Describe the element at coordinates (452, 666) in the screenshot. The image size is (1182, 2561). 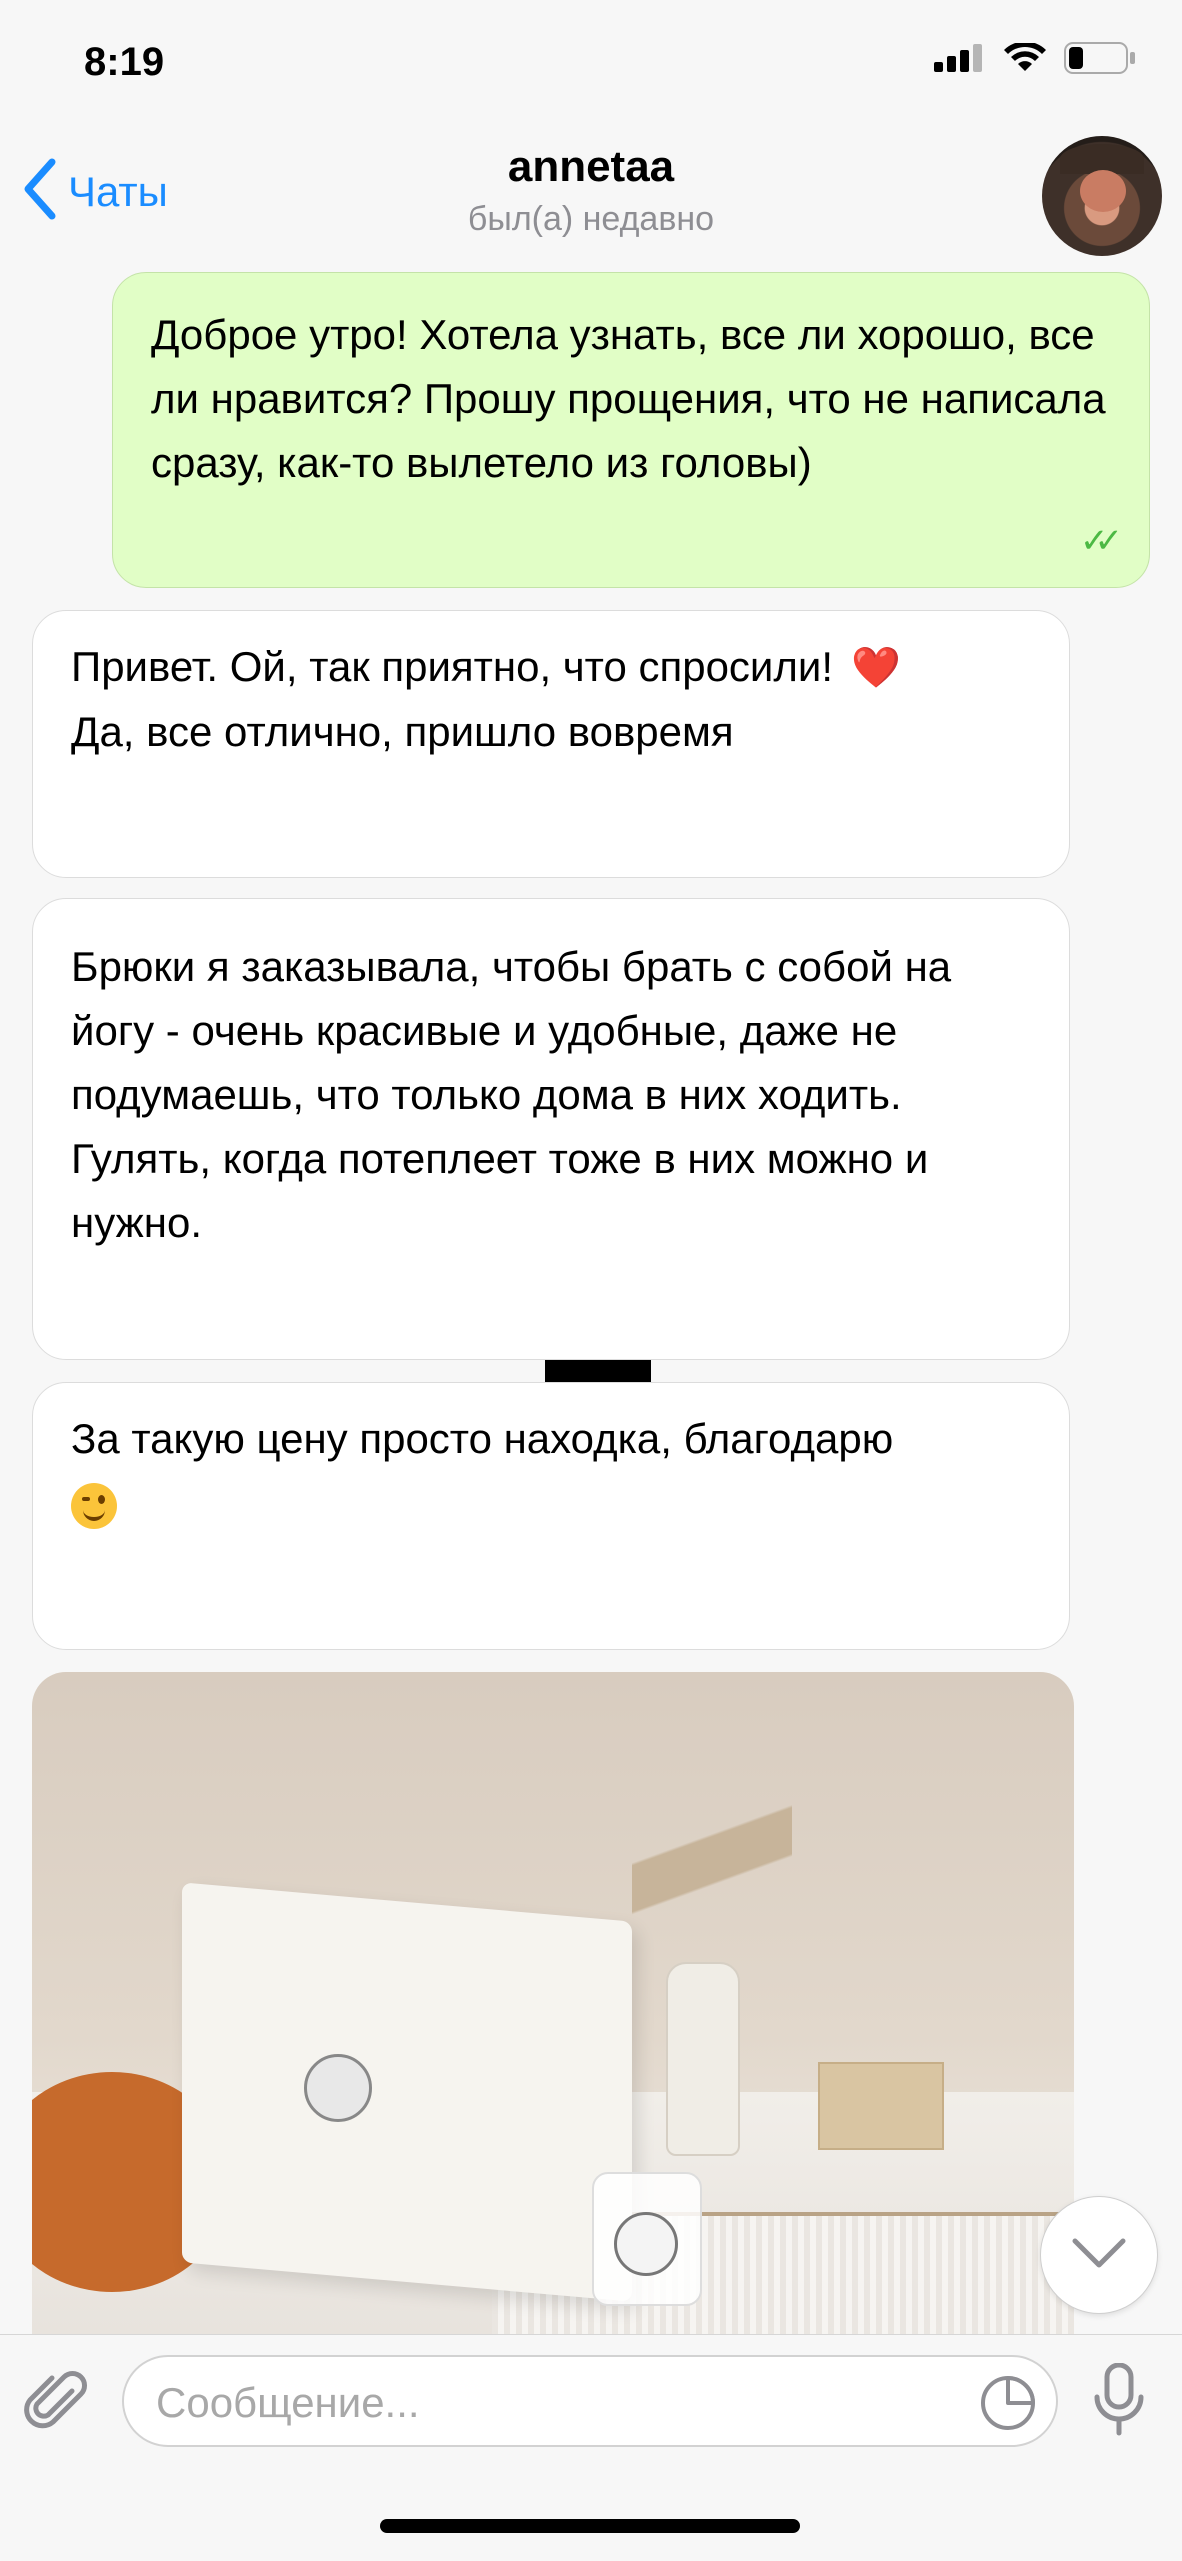
I see `message-text: Привет. Ой, так приятно, что спросили!` at that location.